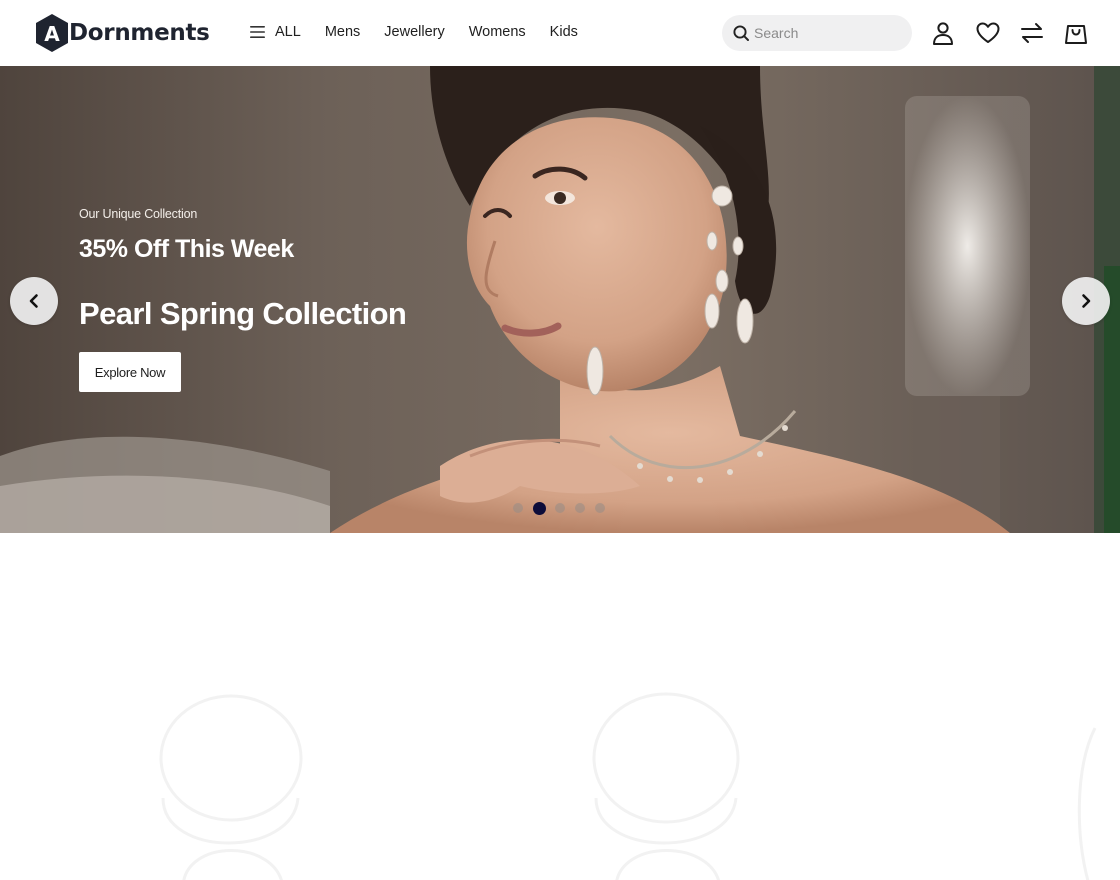 The width and height of the screenshot is (1120, 880). What do you see at coordinates (1032, 33) in the screenshot?
I see `compare-arrows-icon` at bounding box center [1032, 33].